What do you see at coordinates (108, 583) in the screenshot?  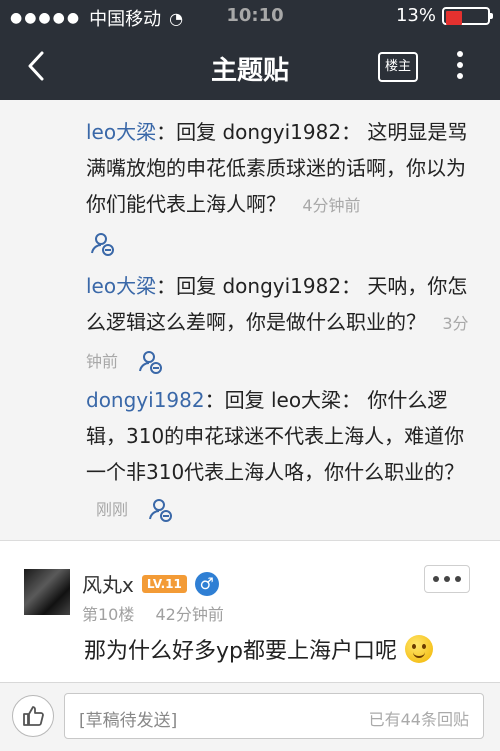 I see `author-name: 风丸x` at bounding box center [108, 583].